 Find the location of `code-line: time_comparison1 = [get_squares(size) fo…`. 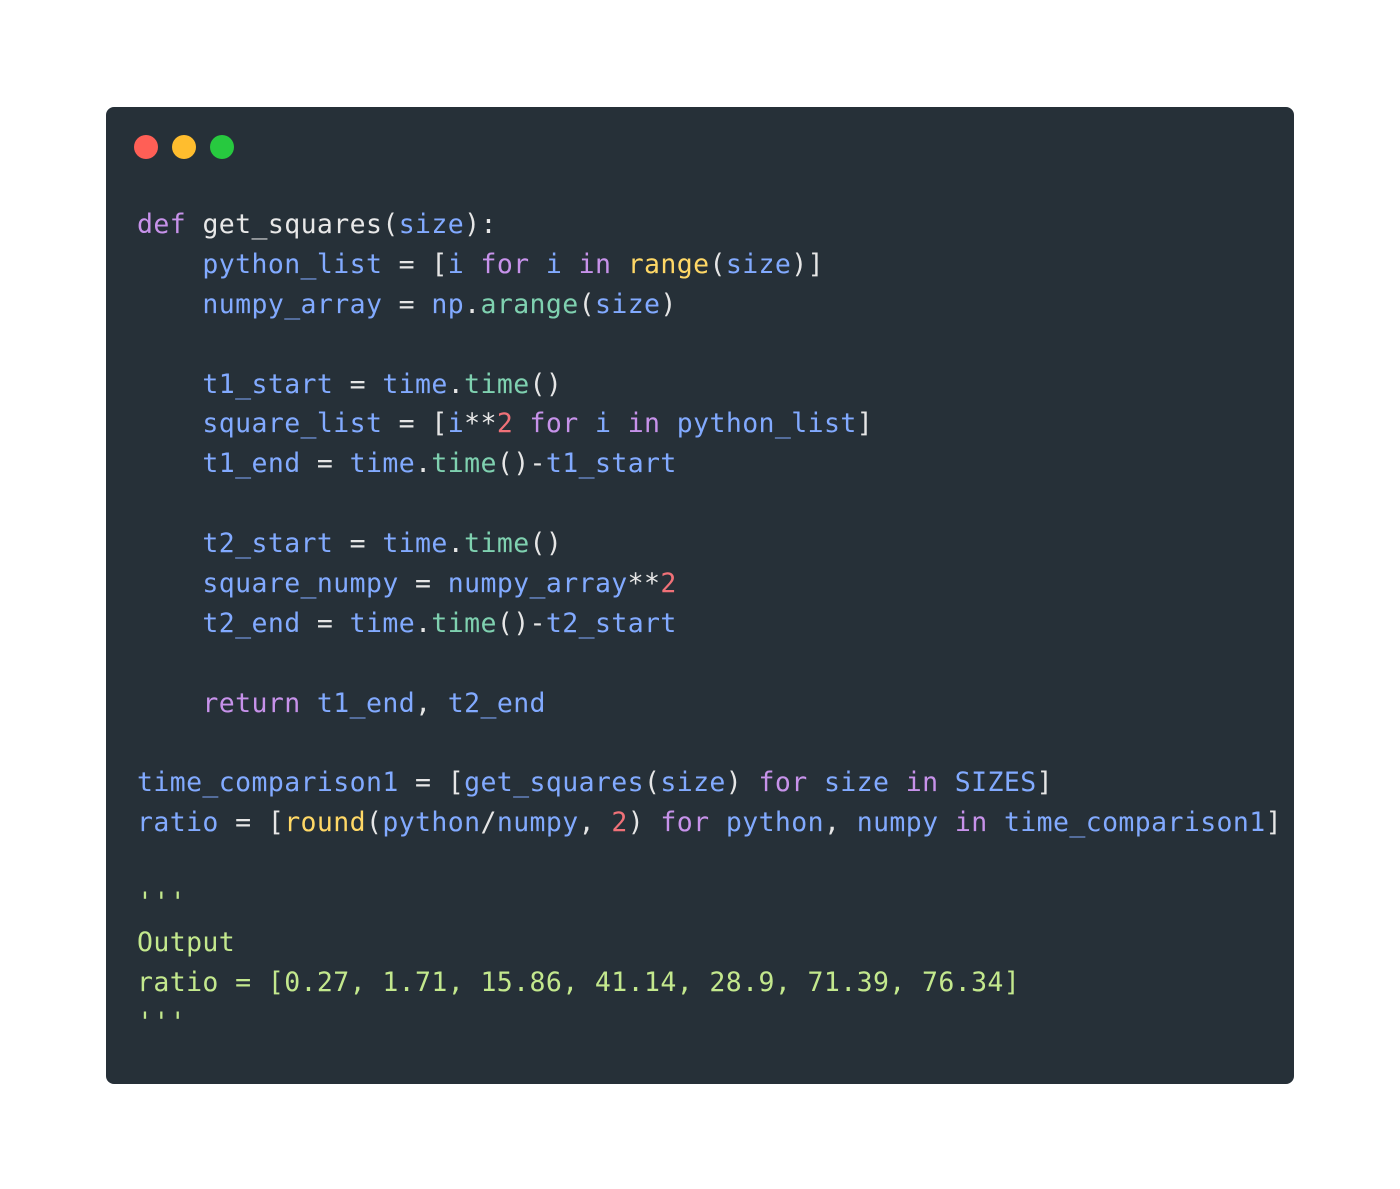

code-line: time_comparison1 = [get_squares(size) fo… is located at coordinates (709, 783).